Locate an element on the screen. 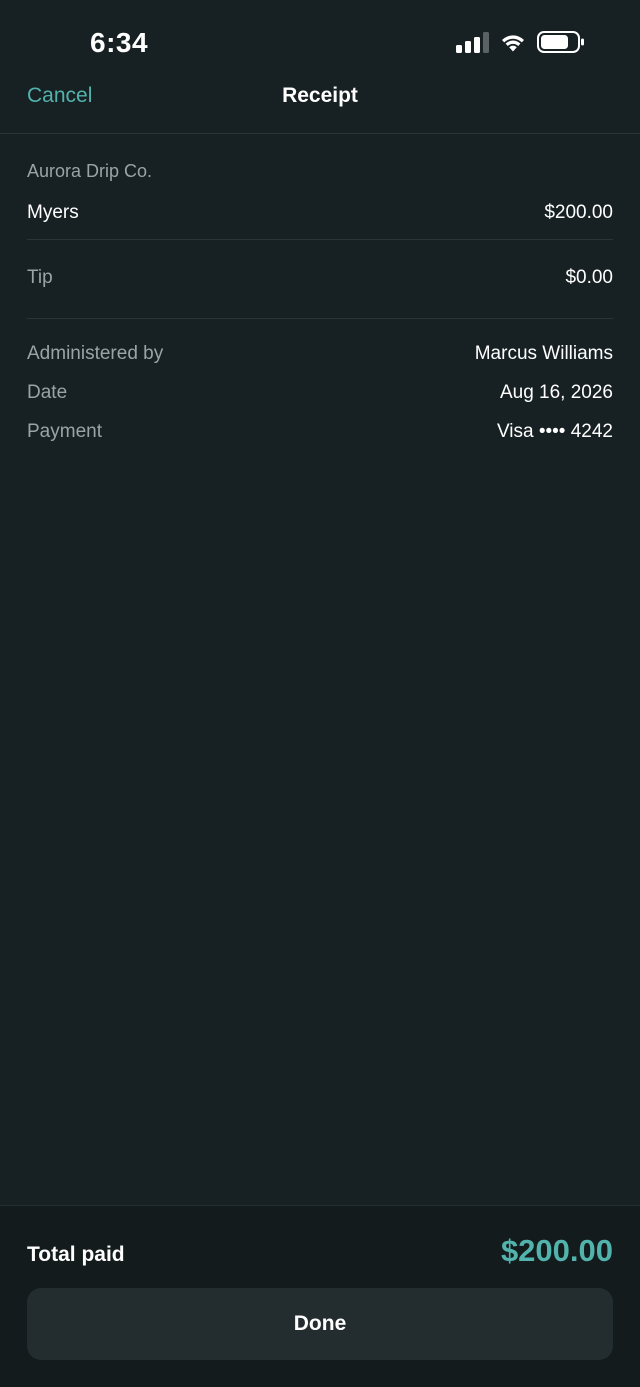 Image resolution: width=640 pixels, height=1387 pixels. done-button: Done is located at coordinates (320, 1324).